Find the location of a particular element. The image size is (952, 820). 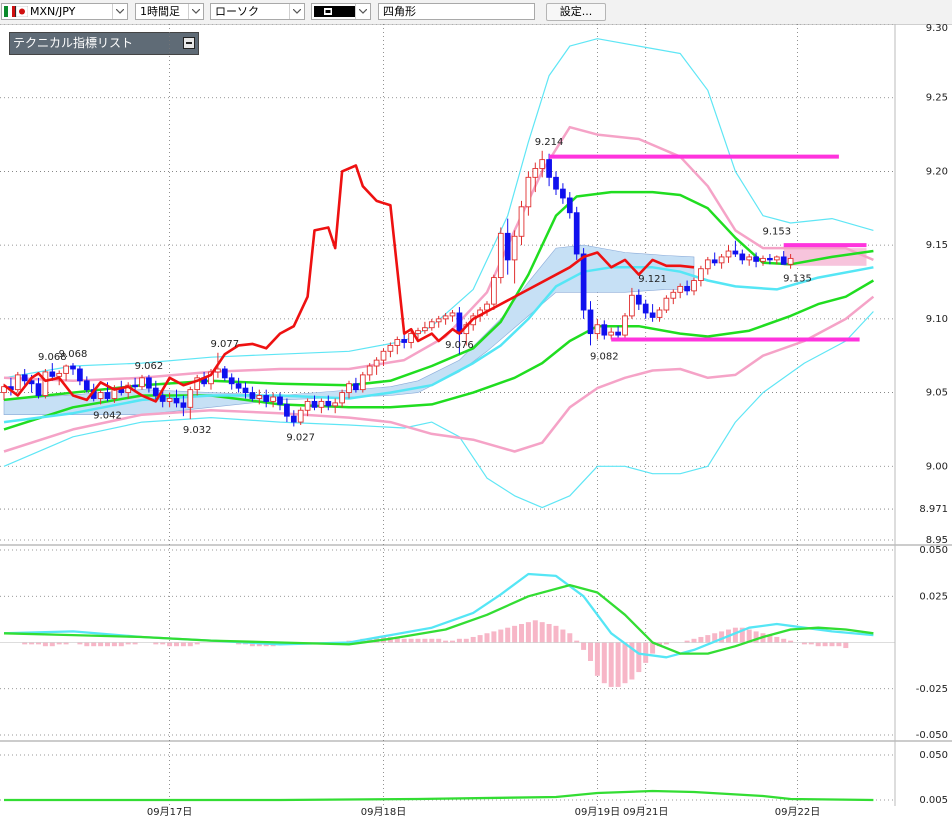

y-tick-label: 9.15 is located at coordinates (937, 245).